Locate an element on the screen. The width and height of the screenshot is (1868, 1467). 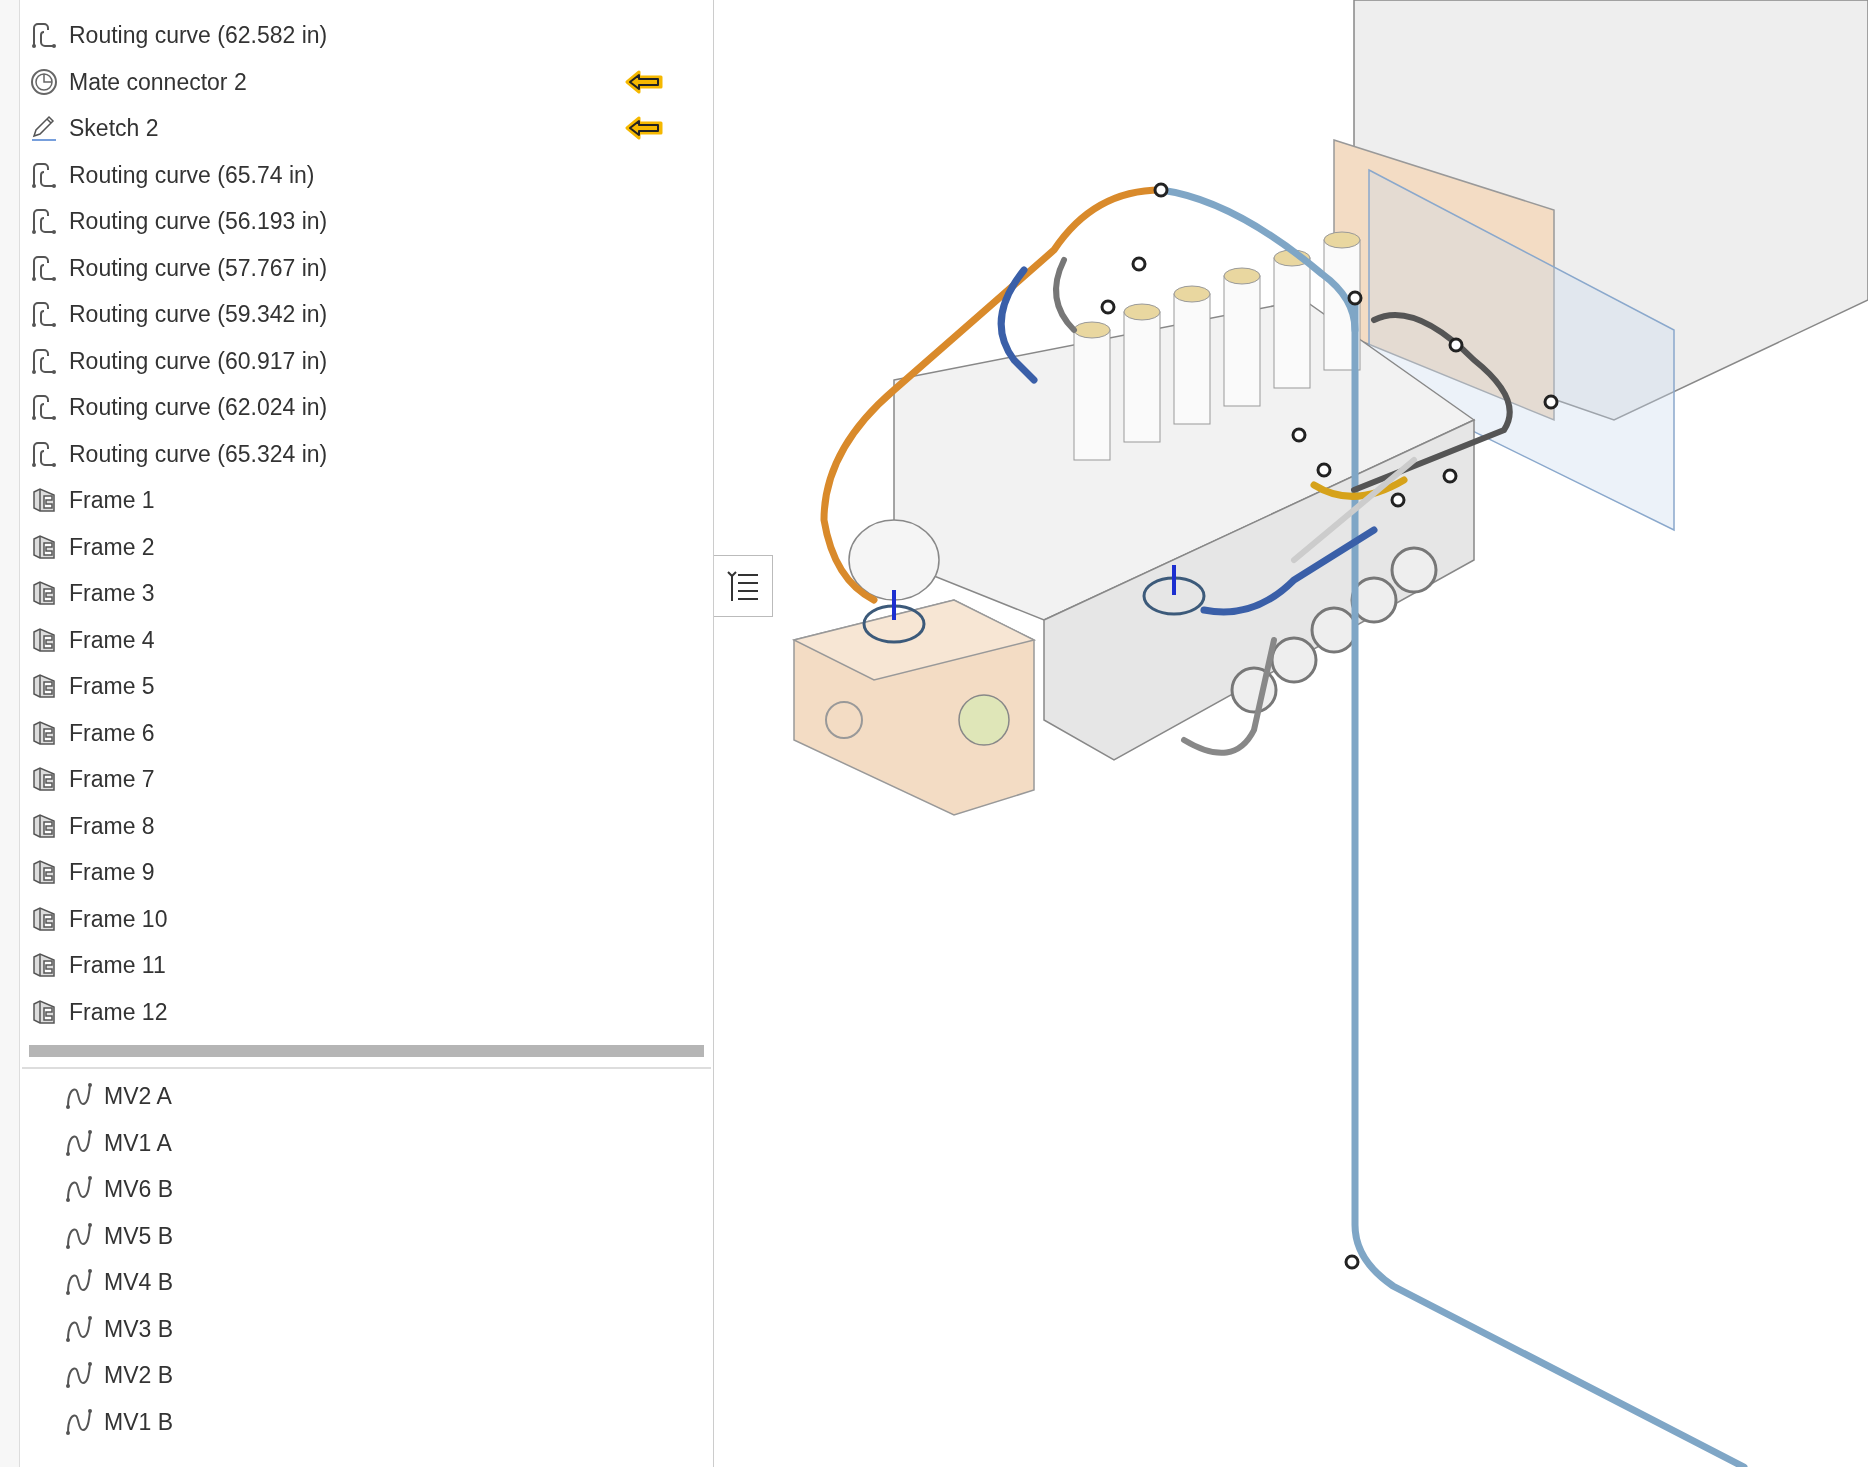
feature-tree-item: Mate connector 2 is located at coordinates (366, 81).